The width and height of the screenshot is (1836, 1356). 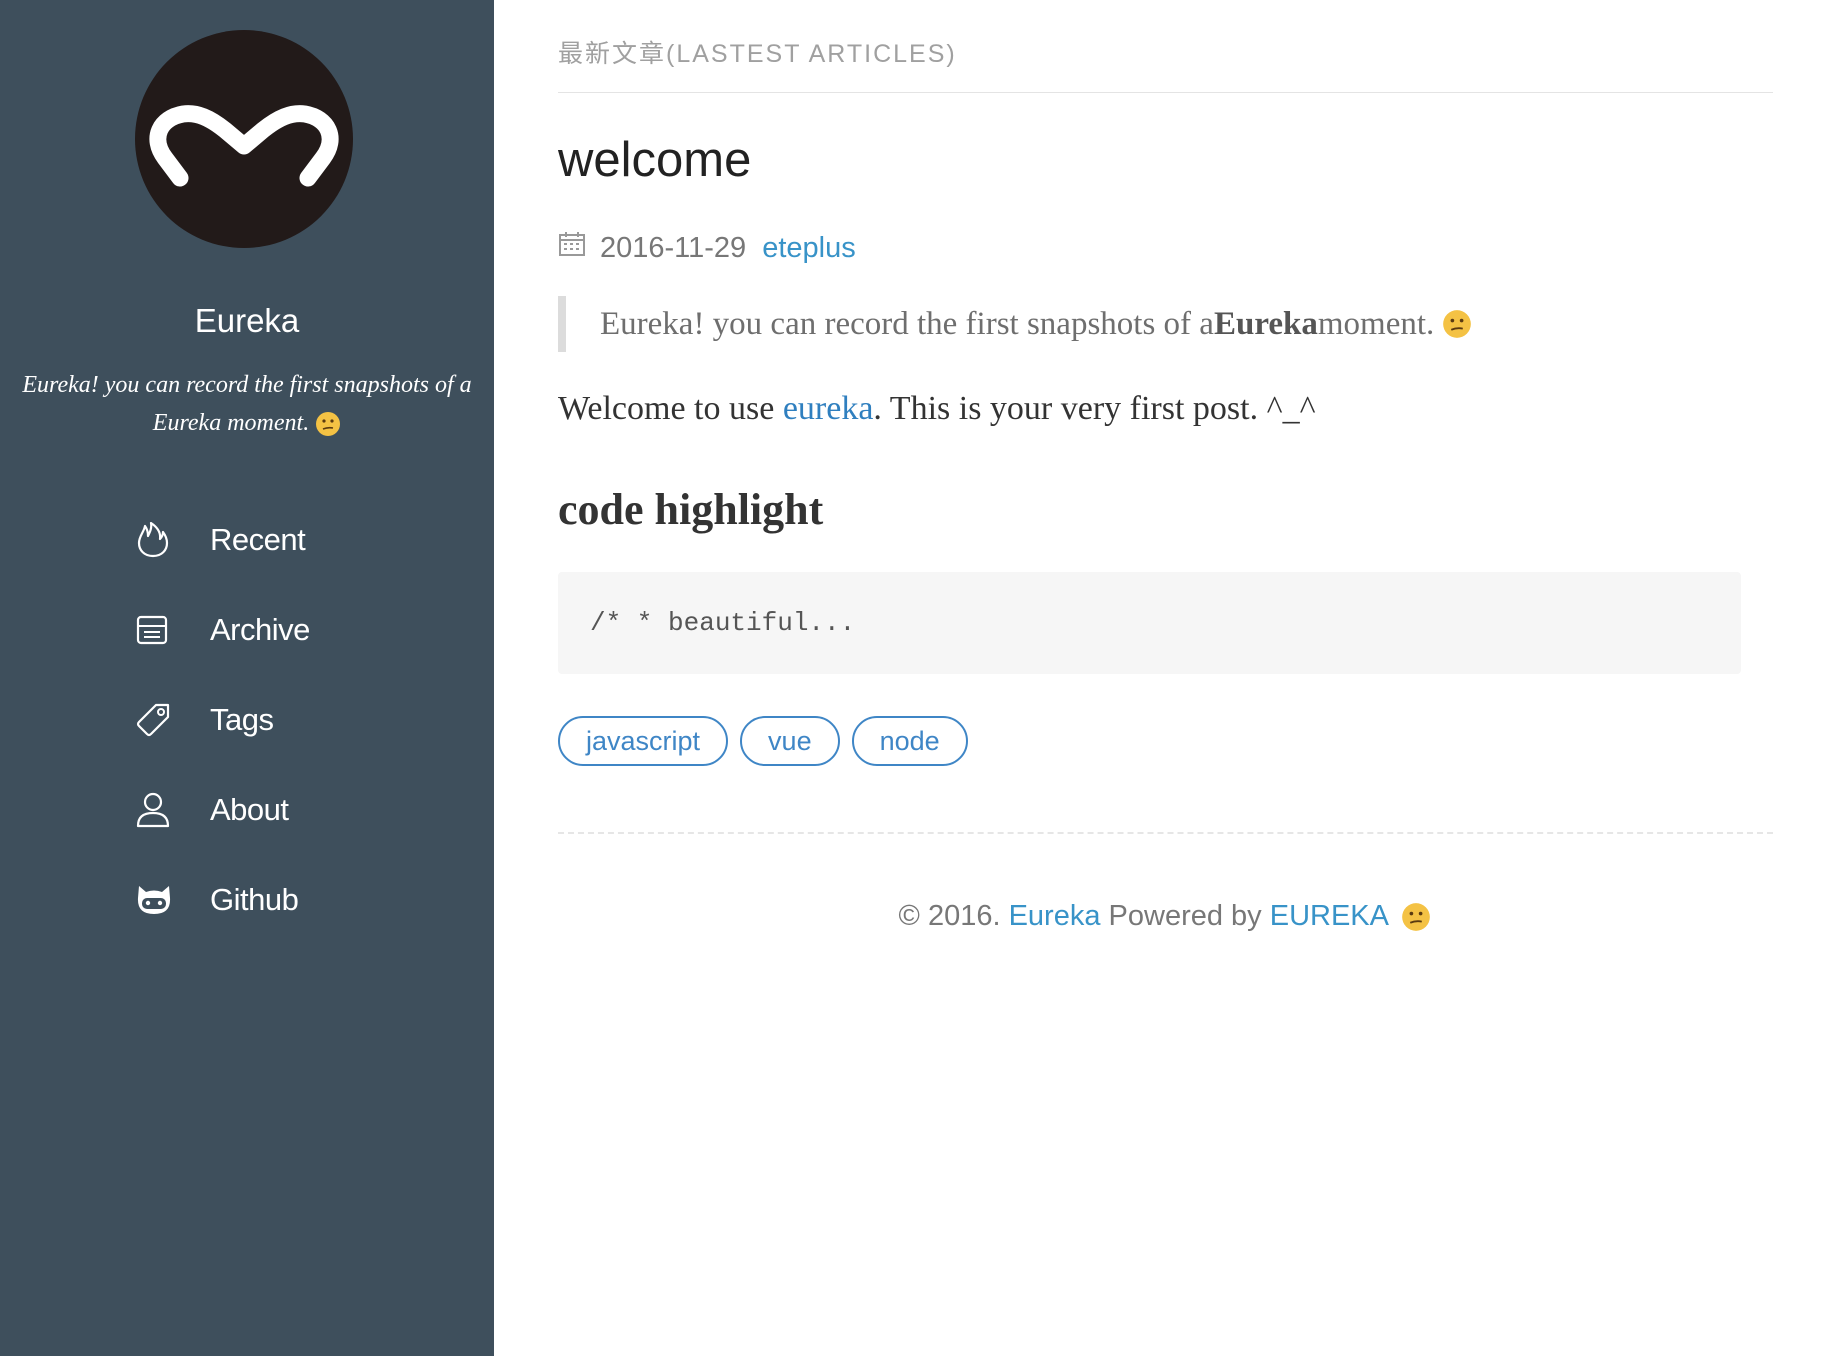 I want to click on sidebar-item-about: About, so click(x=286, y=810).